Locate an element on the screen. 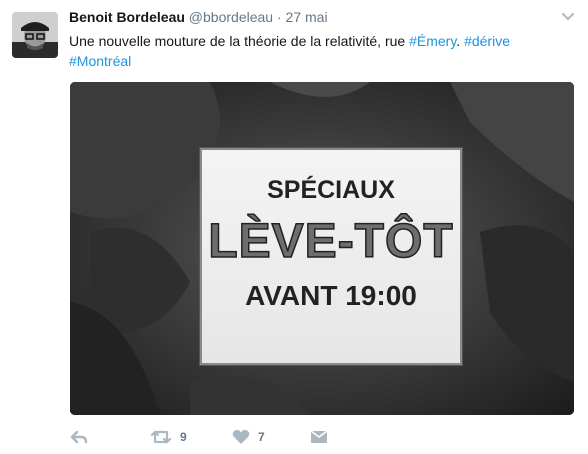 Image resolution: width=588 pixels, height=454 pixels. like-count: 7 is located at coordinates (261, 437).